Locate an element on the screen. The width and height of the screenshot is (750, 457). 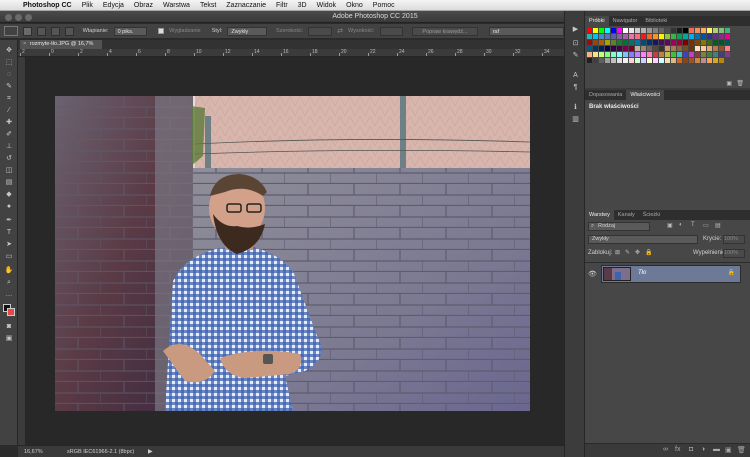
history-icon: ⊡ is located at coordinates (575, 44).